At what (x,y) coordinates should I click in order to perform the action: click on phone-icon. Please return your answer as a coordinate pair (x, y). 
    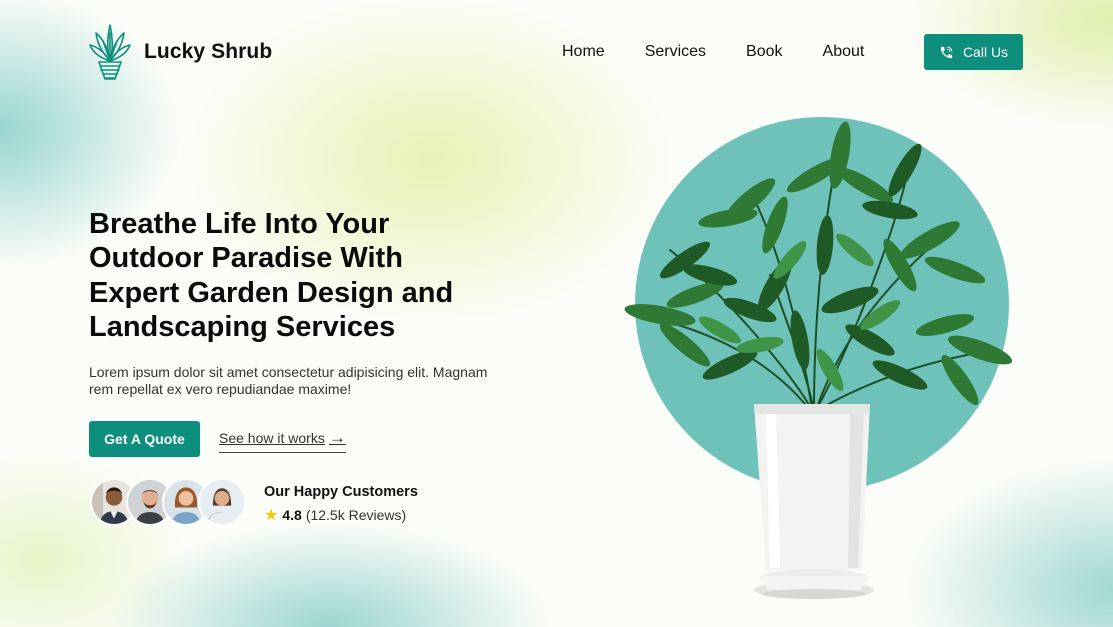
    Looking at the image, I should click on (946, 52).